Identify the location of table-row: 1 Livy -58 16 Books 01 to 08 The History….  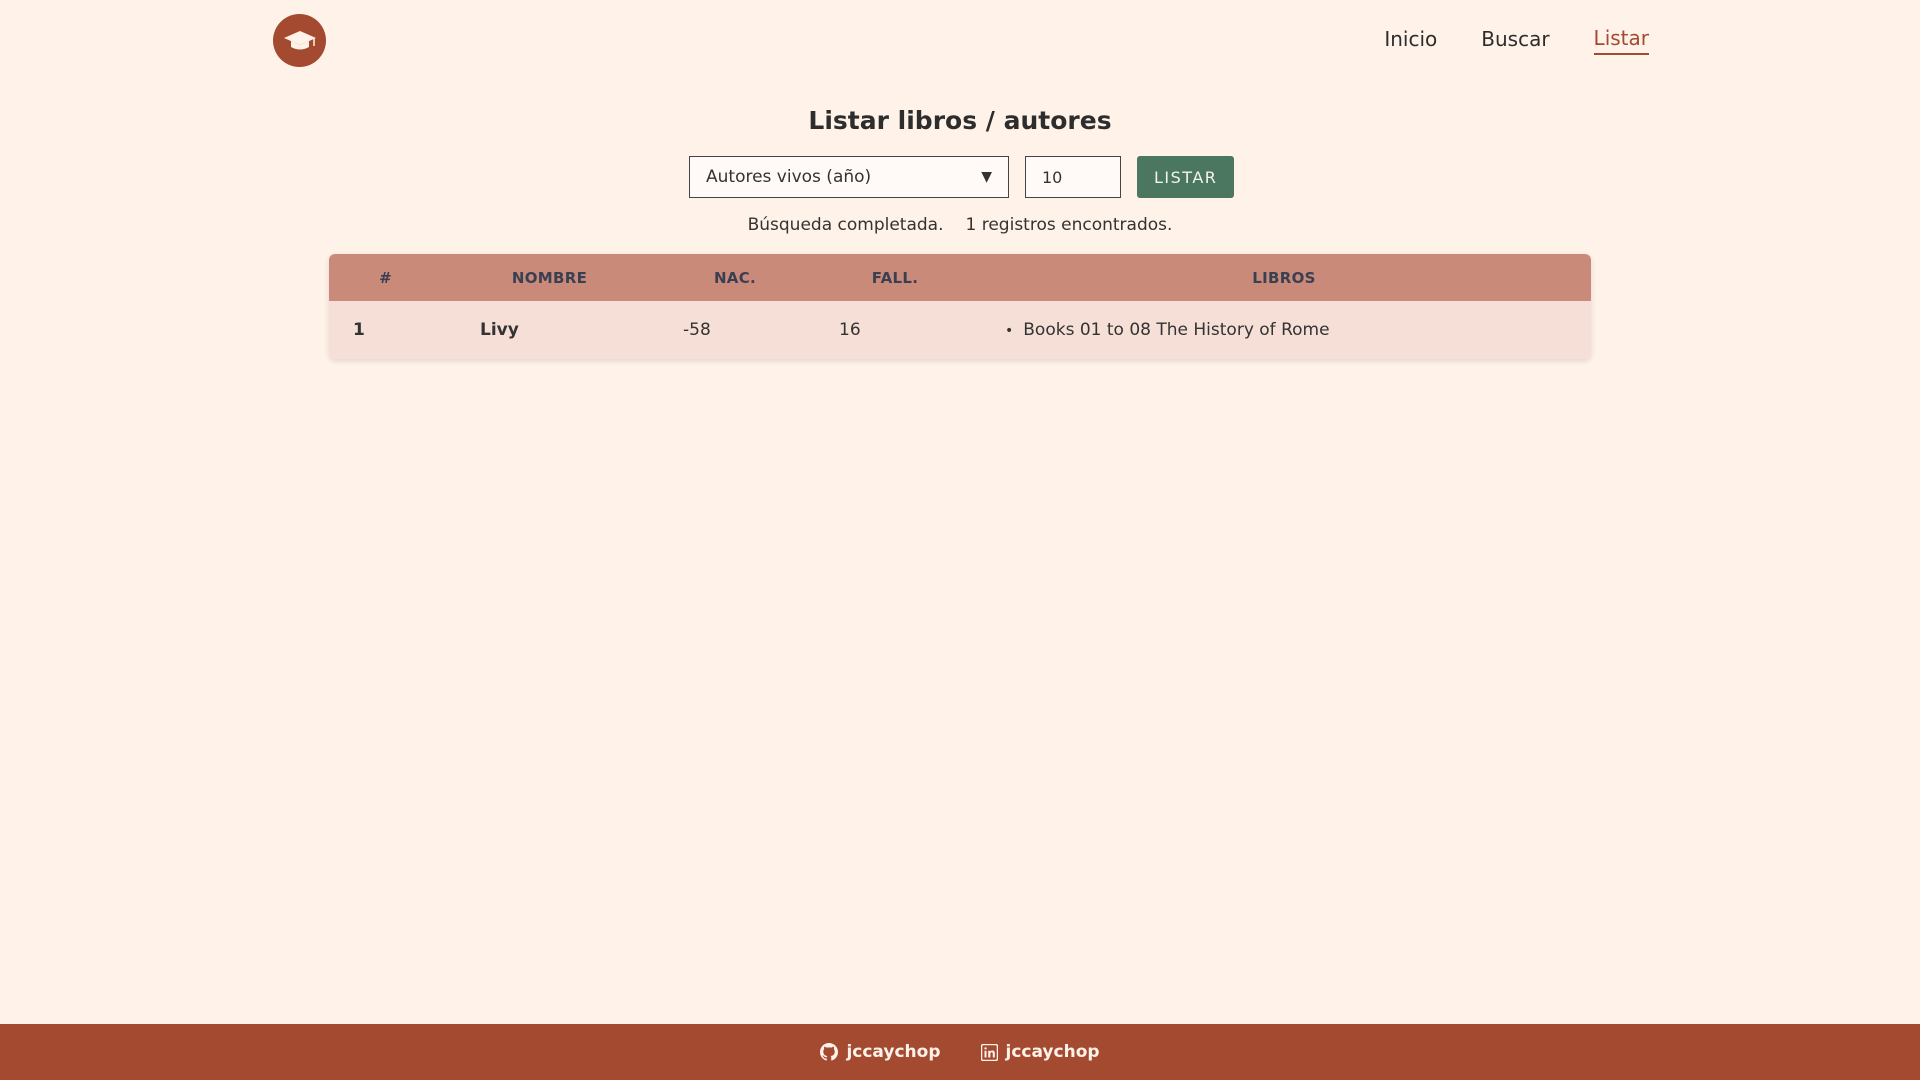
(960, 330).